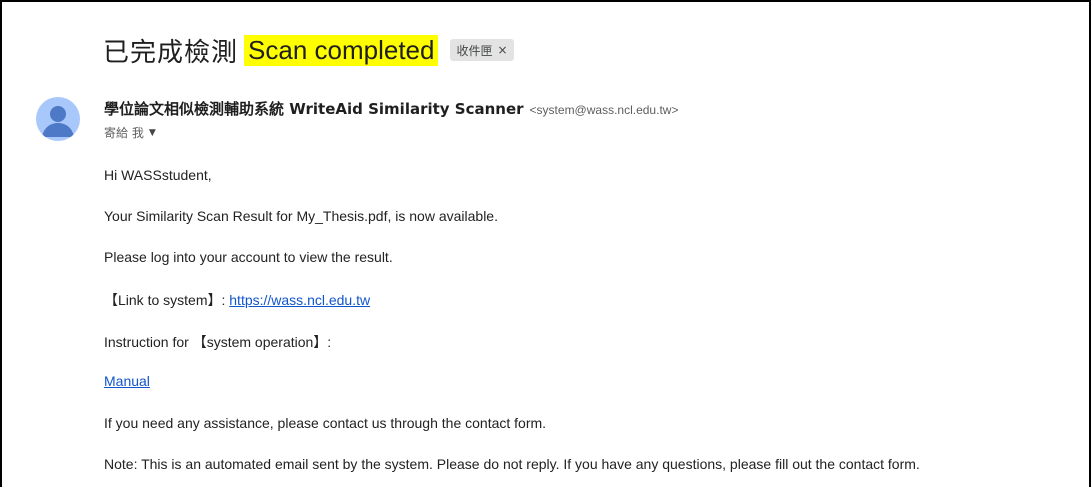  What do you see at coordinates (218, 342) in the screenshot?
I see `instruction-line: Instruction for 【system operation】:` at bounding box center [218, 342].